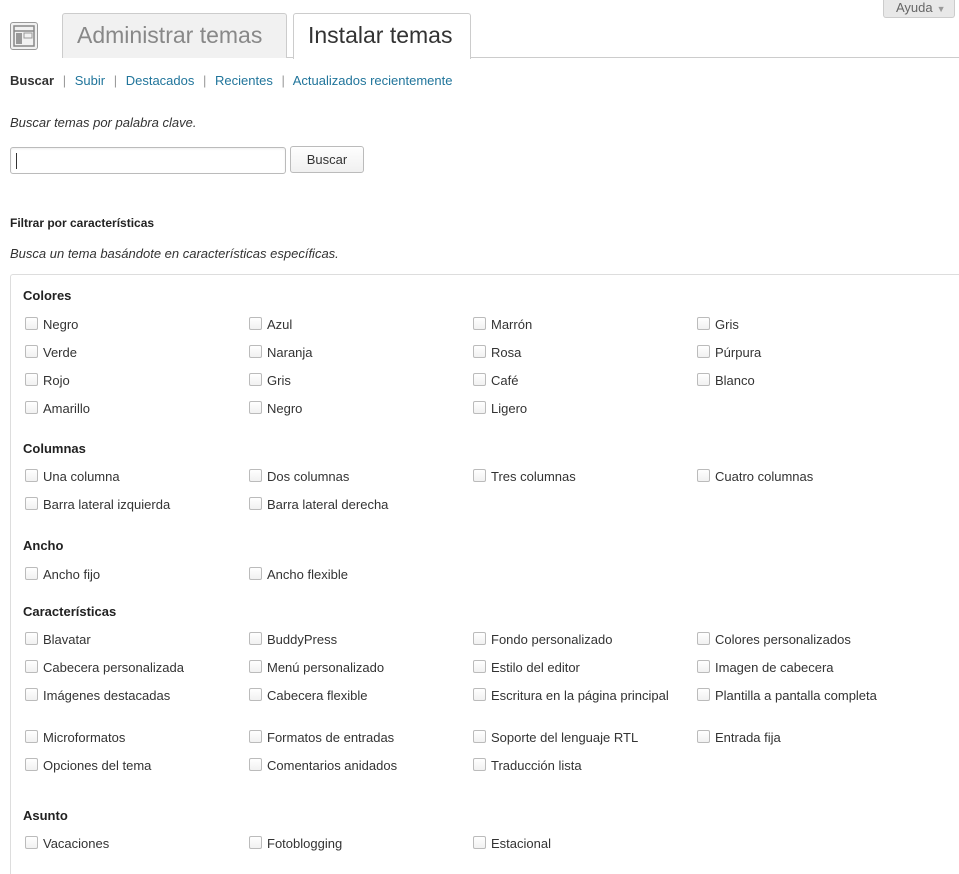 Image resolution: width=959 pixels, height=874 pixels. What do you see at coordinates (809, 672) in the screenshot?
I see `filter-option: Imagen de cabecera` at bounding box center [809, 672].